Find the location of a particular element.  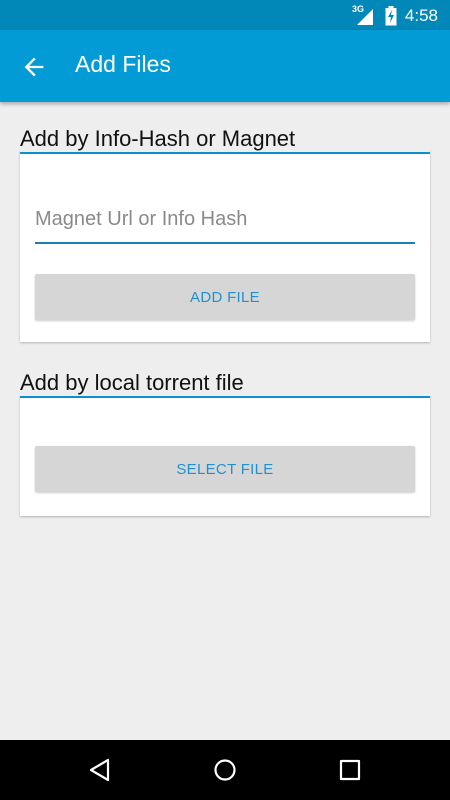

app-bar: Add Files is located at coordinates (225, 66).